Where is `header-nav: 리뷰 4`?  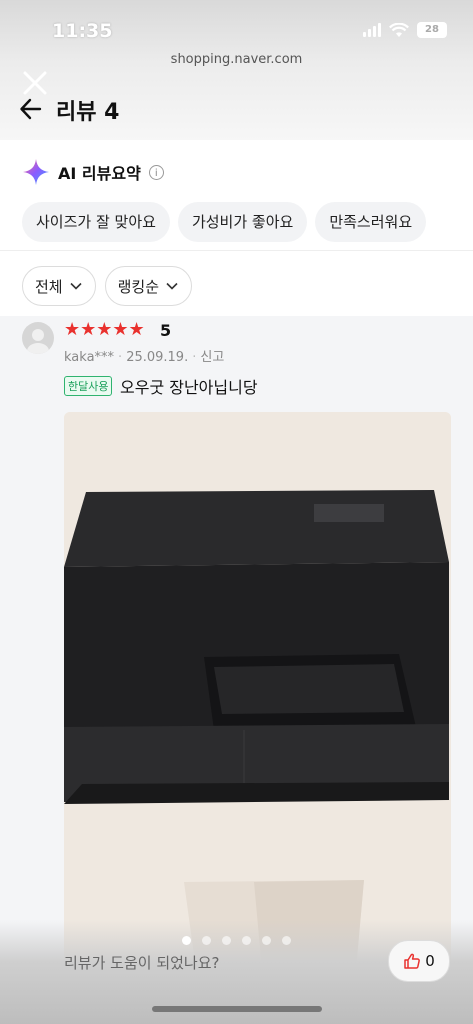
header-nav: 리뷰 4 is located at coordinates (236, 112).